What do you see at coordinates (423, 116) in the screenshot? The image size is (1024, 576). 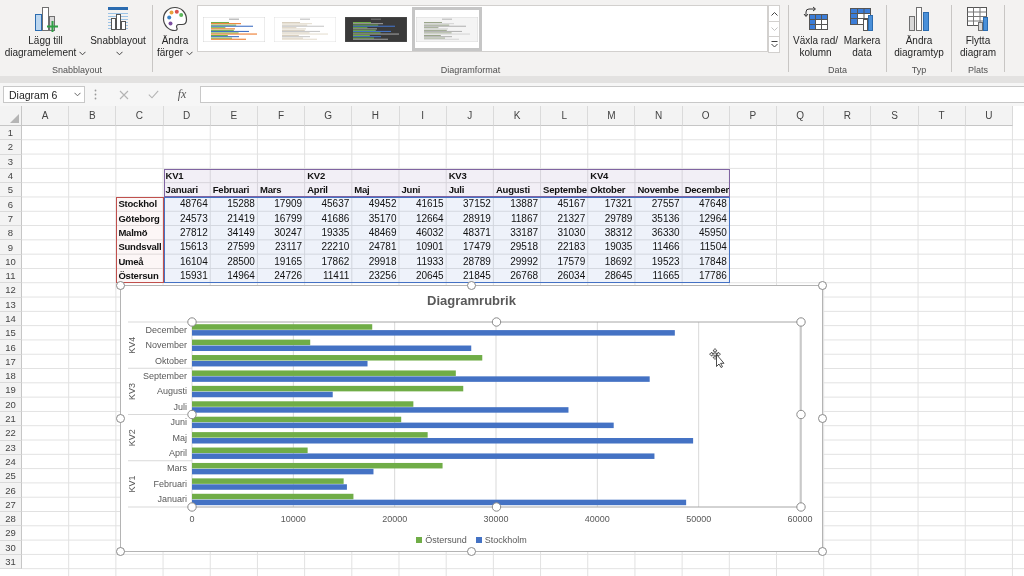 I see `column-header: I` at bounding box center [423, 116].